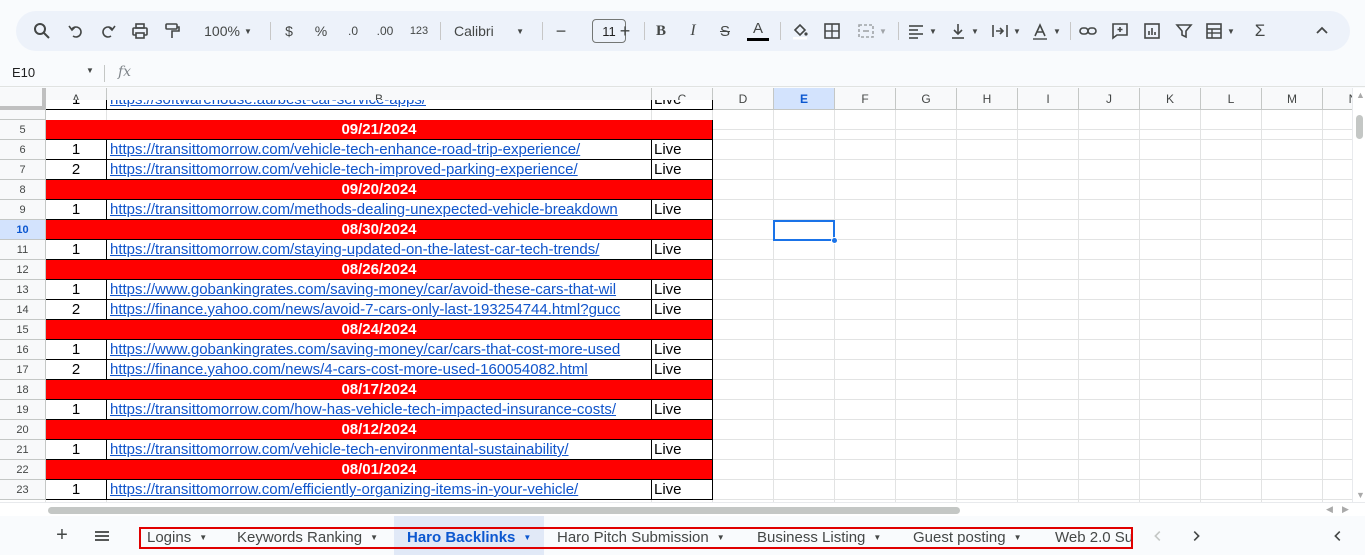  Describe the element at coordinates (964, 31) in the screenshot. I see `vertical-align-icon: ▼` at that location.